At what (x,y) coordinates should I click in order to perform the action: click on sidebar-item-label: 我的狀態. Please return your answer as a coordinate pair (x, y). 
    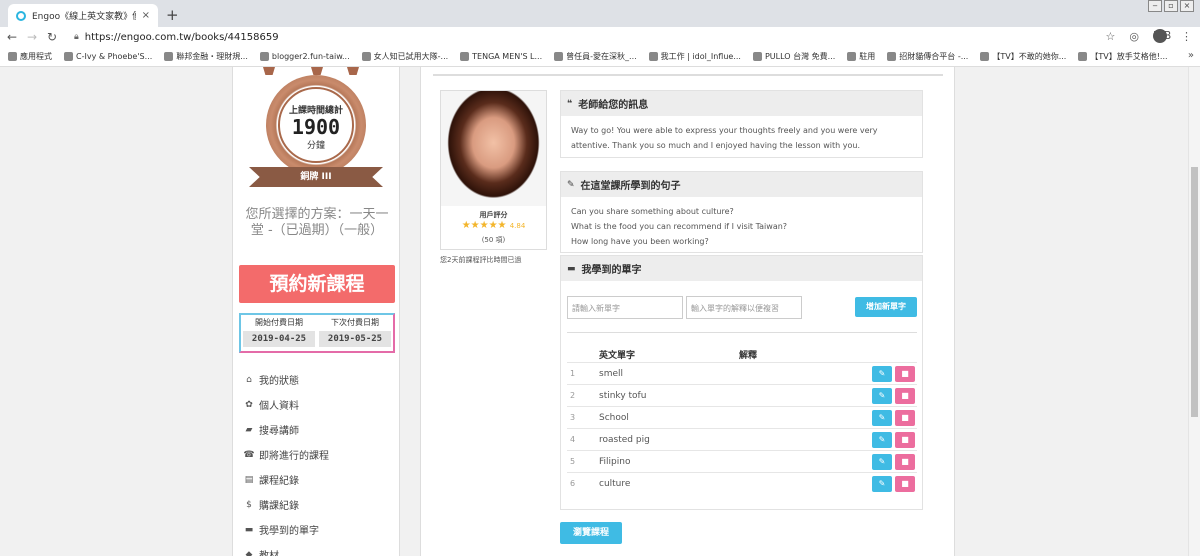
    Looking at the image, I should click on (279, 381).